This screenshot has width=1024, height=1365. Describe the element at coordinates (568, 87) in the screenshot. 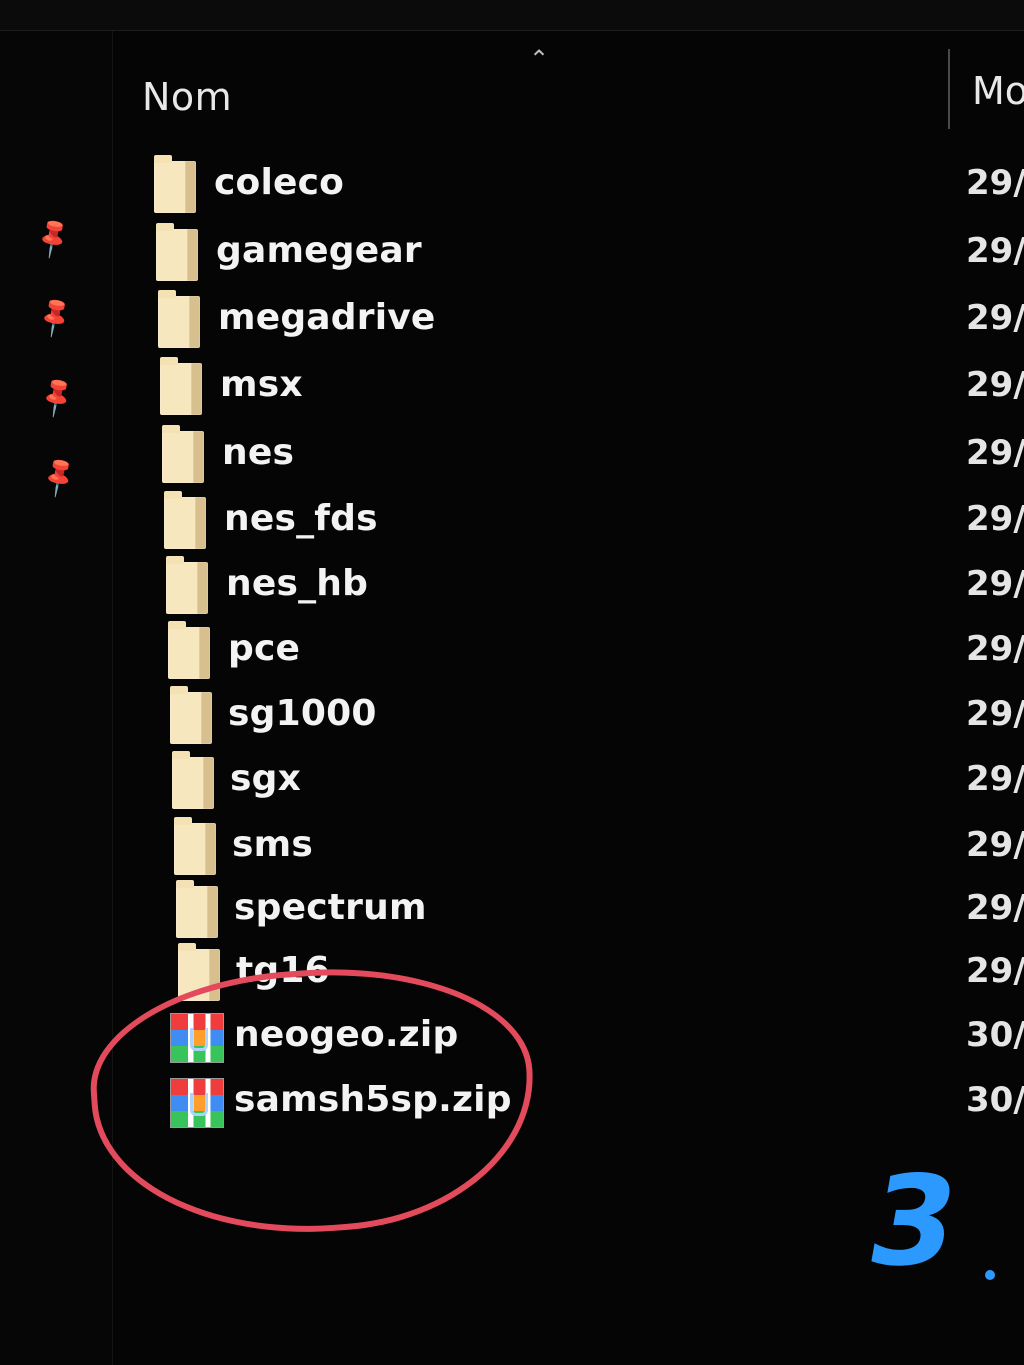

I see `file-list-header: Nom ⌃ Mo` at that location.